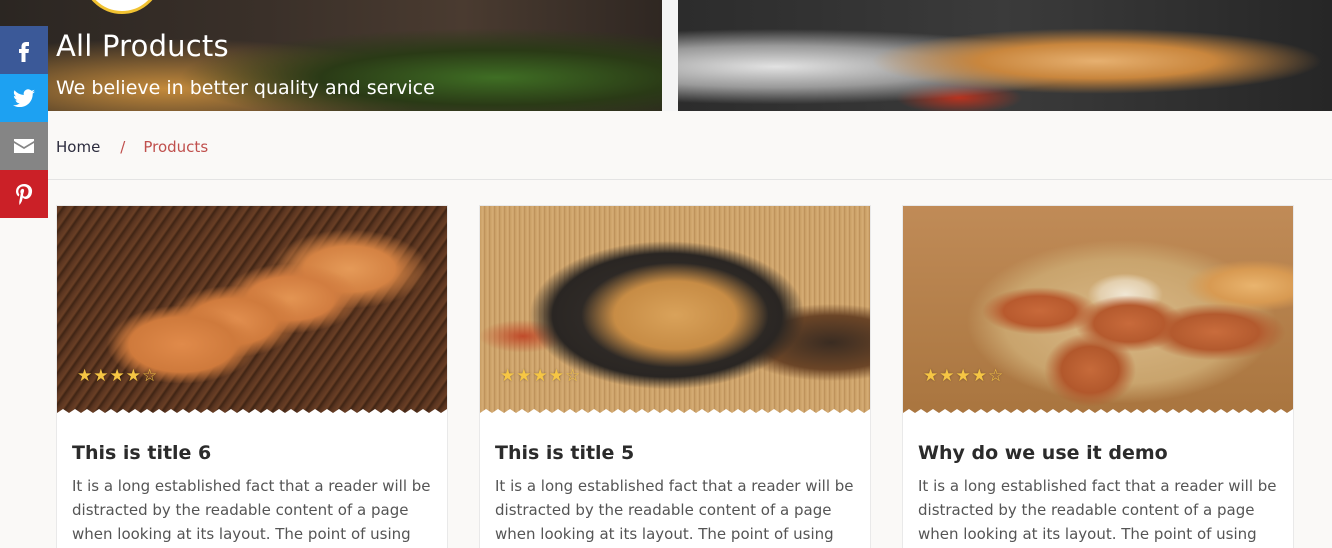 The width and height of the screenshot is (1332, 548). What do you see at coordinates (176, 147) in the screenshot?
I see `breadcrumb-current: Products` at bounding box center [176, 147].